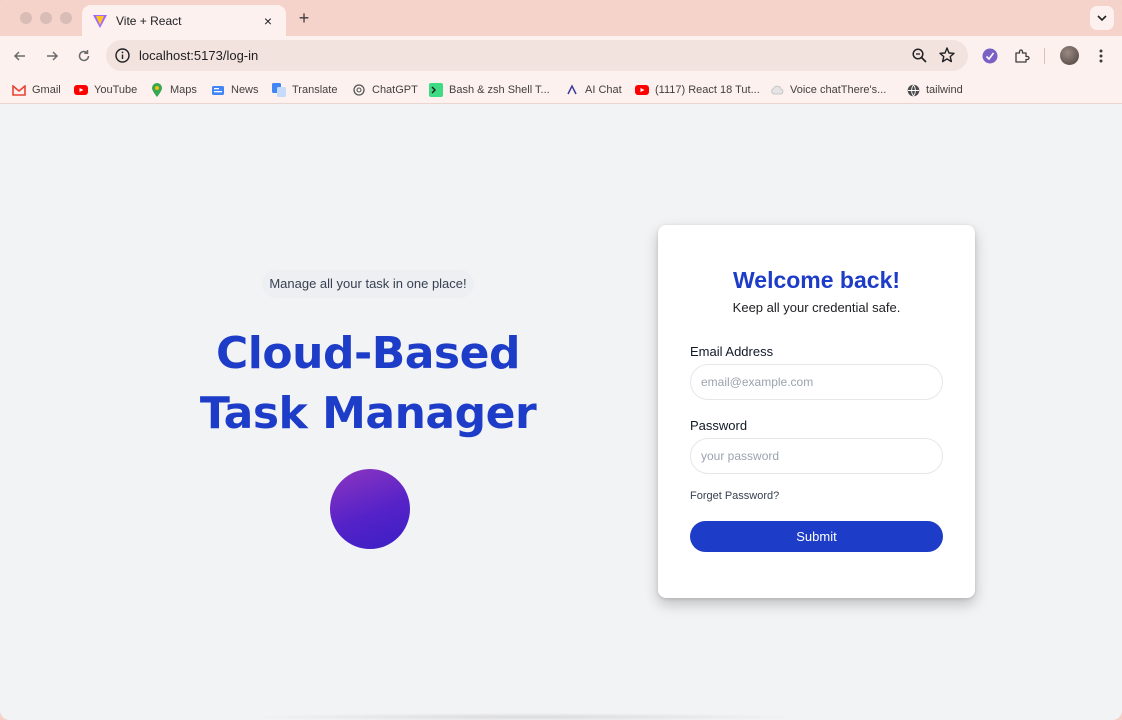 The height and width of the screenshot is (720, 1122). What do you see at coordinates (359, 90) in the screenshot?
I see `chatgpt-icon` at bounding box center [359, 90].